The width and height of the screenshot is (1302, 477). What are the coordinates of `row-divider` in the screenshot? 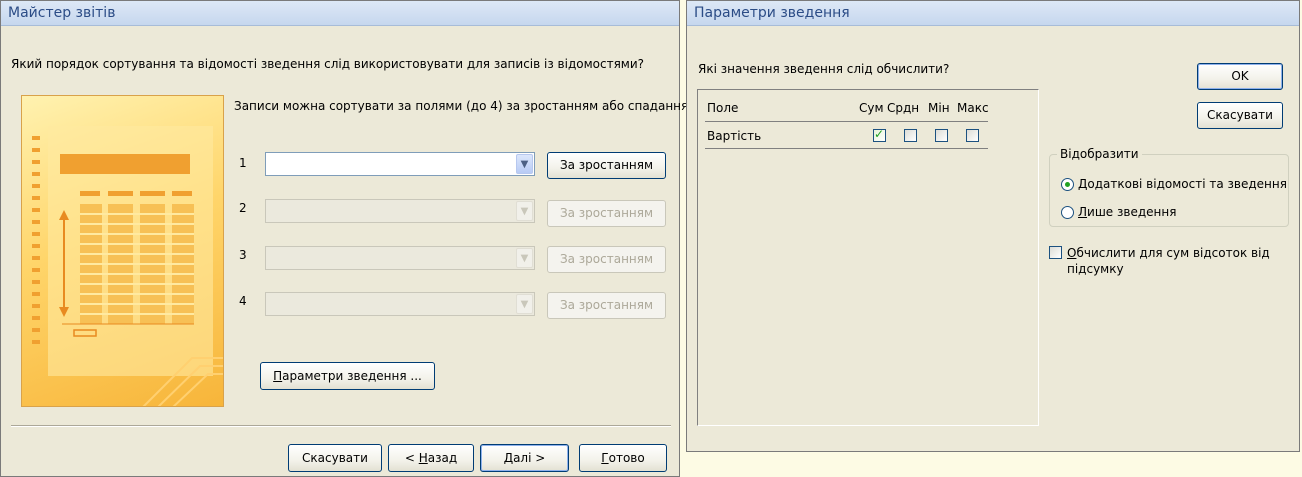 It's located at (846, 148).